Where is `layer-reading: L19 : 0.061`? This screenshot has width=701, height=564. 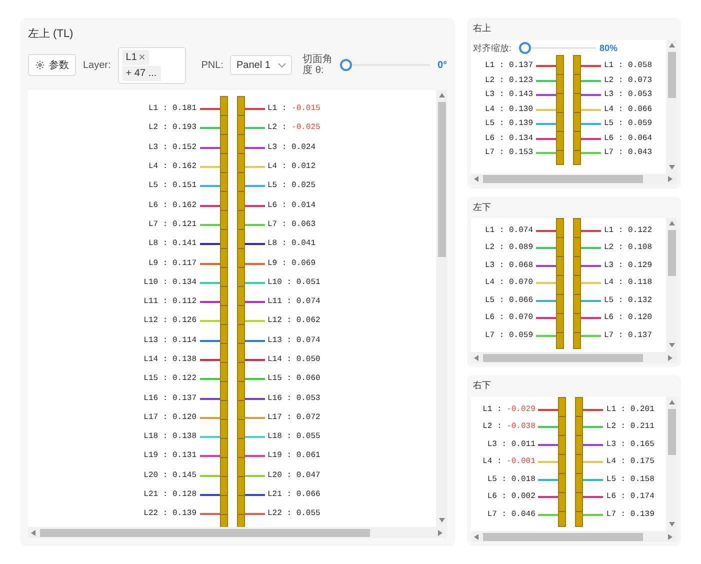 layer-reading: L19 : 0.061 is located at coordinates (294, 456).